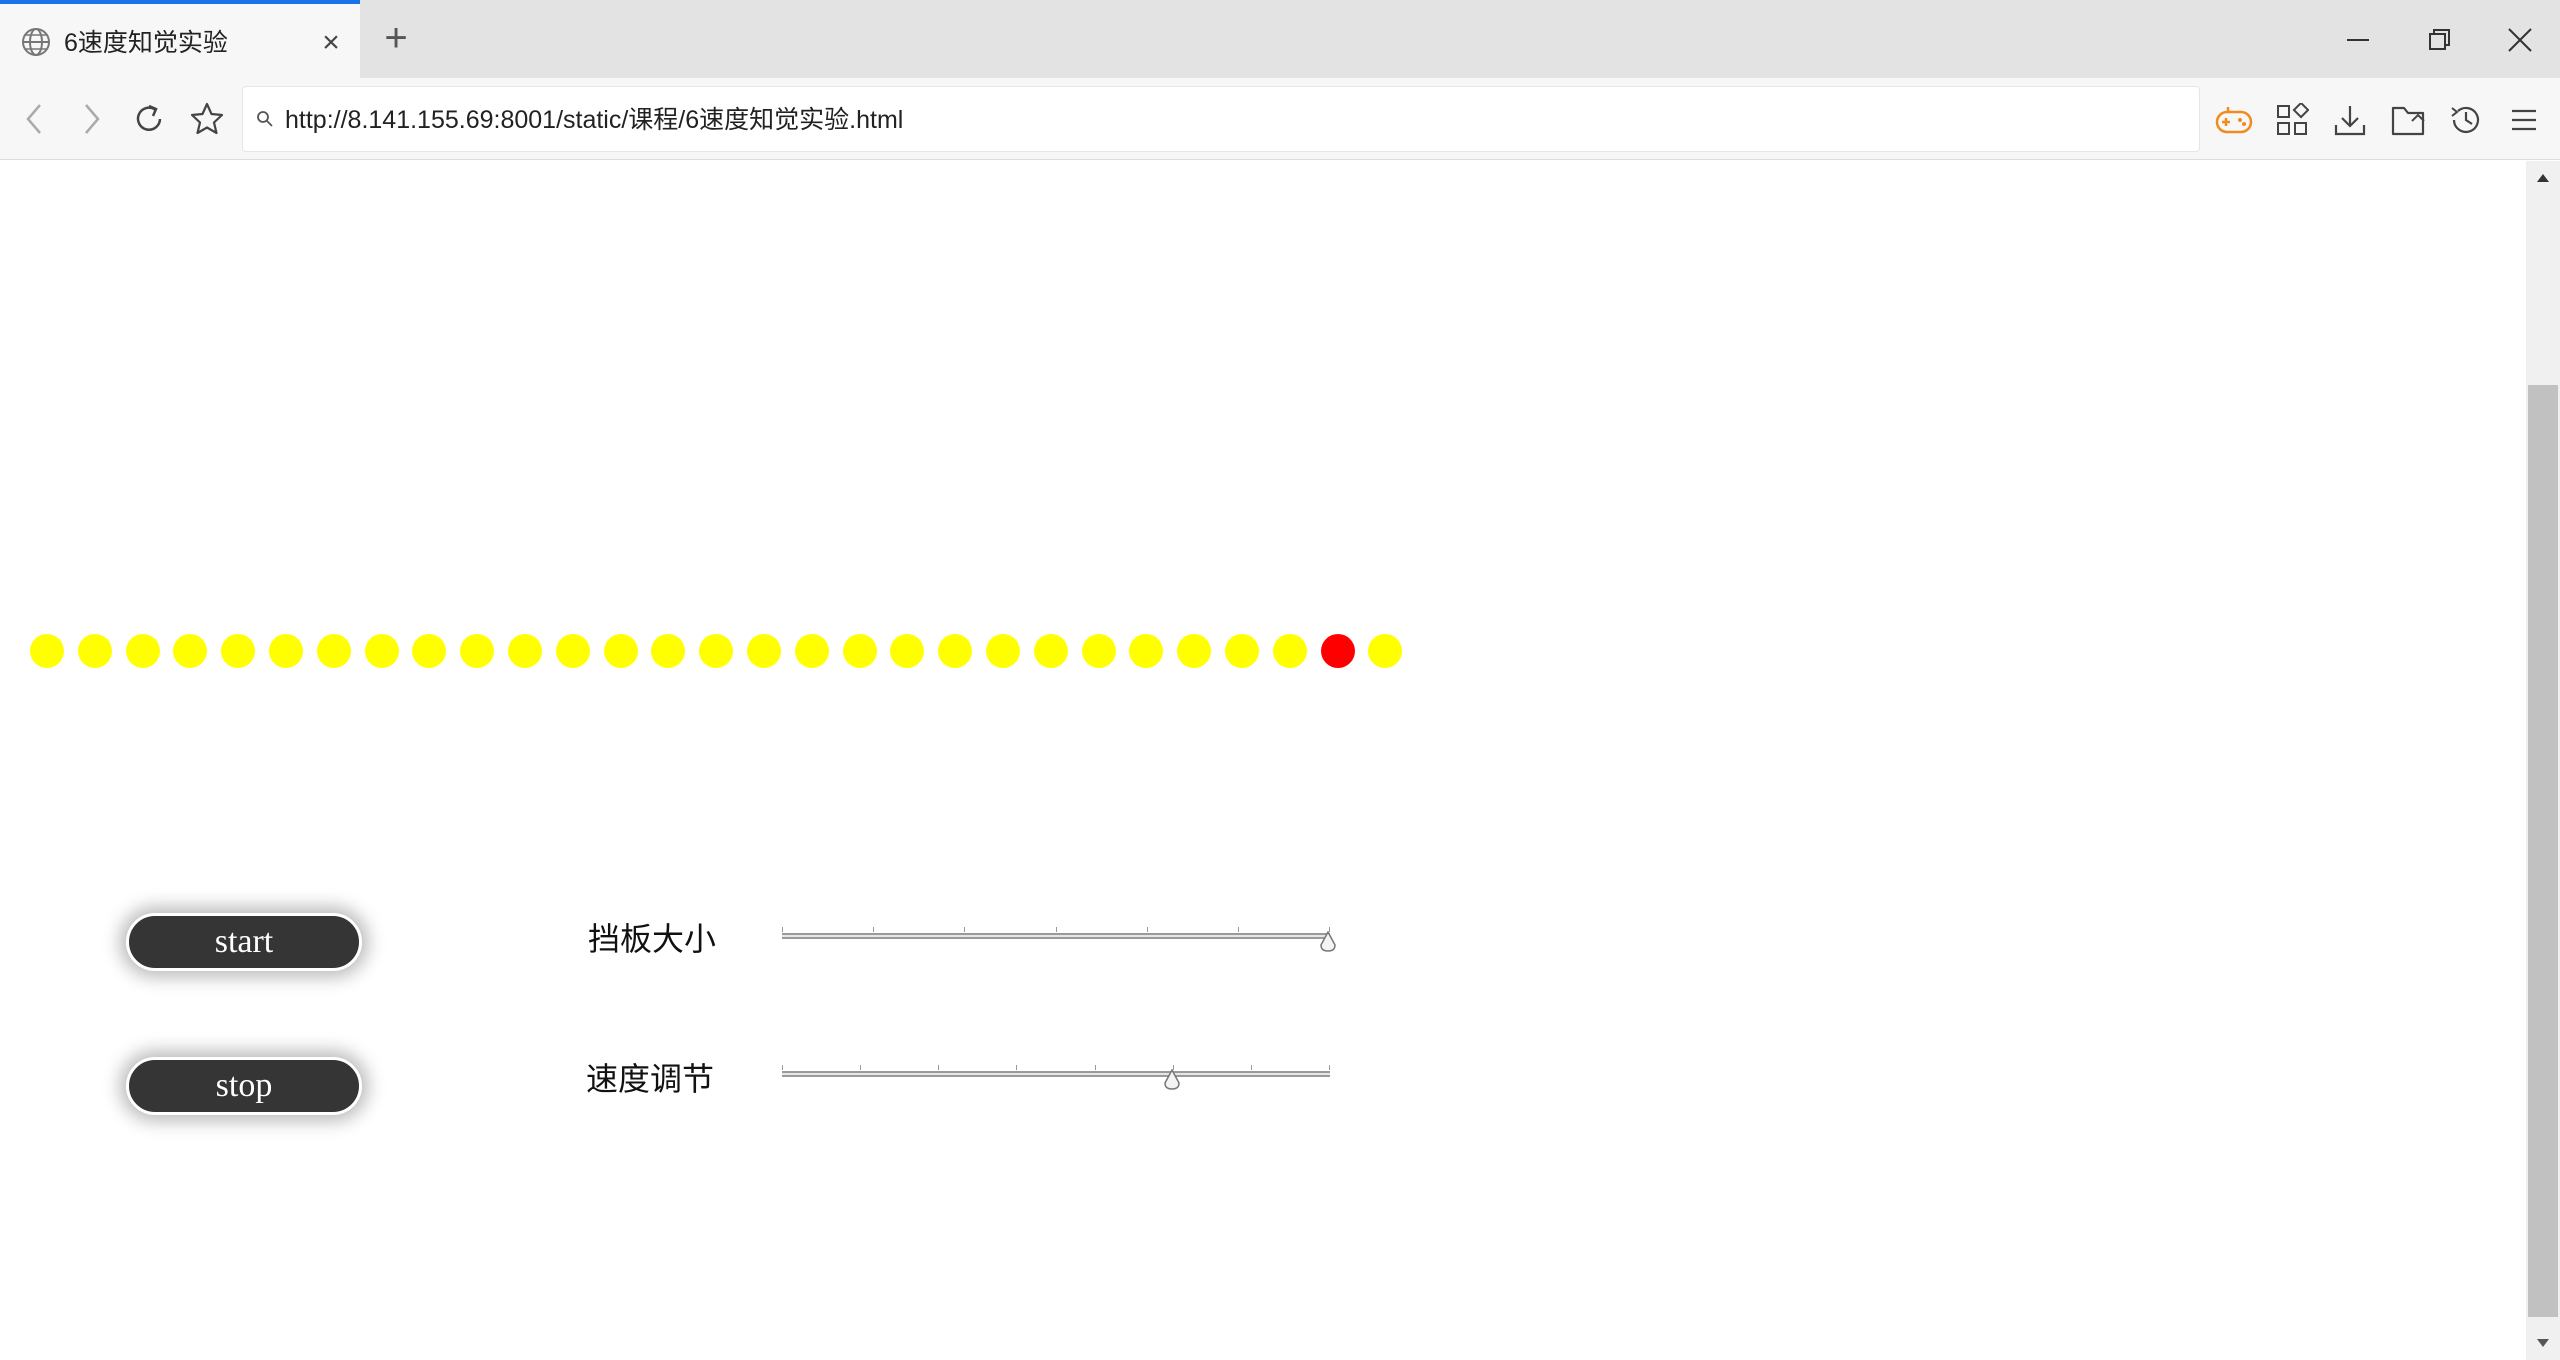  Describe the element at coordinates (1280, 39) in the screenshot. I see `tab-strip: 6速度知觉实验 × +` at that location.